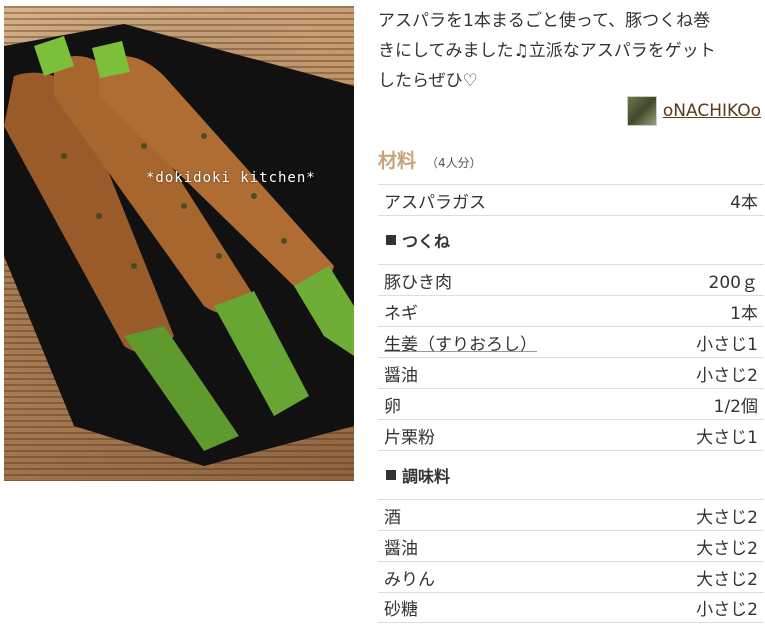 The width and height of the screenshot is (765, 630). I want to click on ingredient-amount: 1/2個, so click(735, 406).